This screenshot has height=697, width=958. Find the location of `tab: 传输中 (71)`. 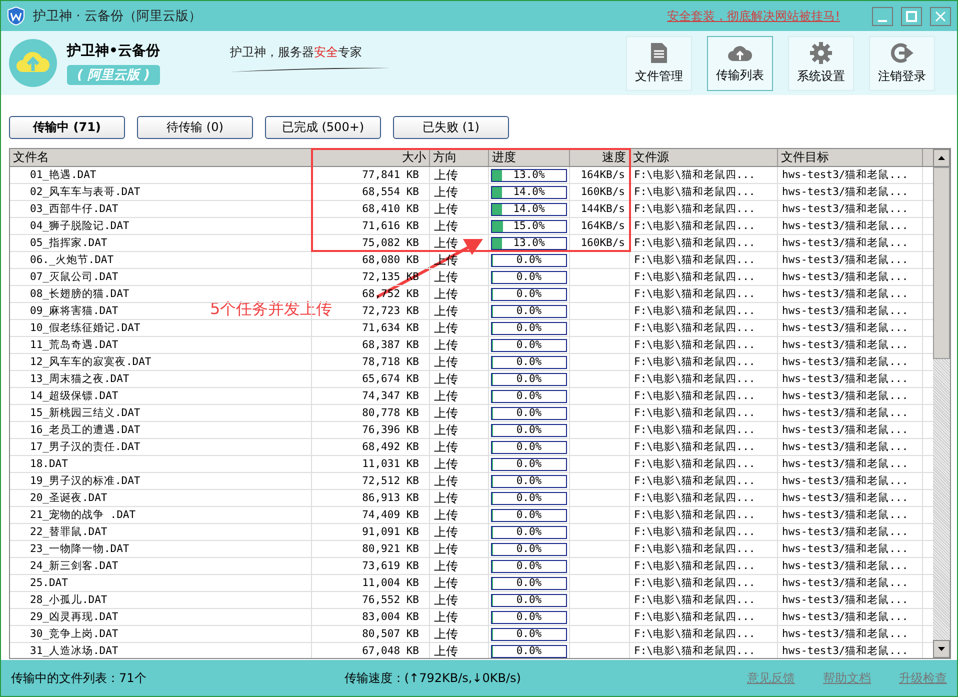

tab: 传输中 (71) is located at coordinates (67, 127).